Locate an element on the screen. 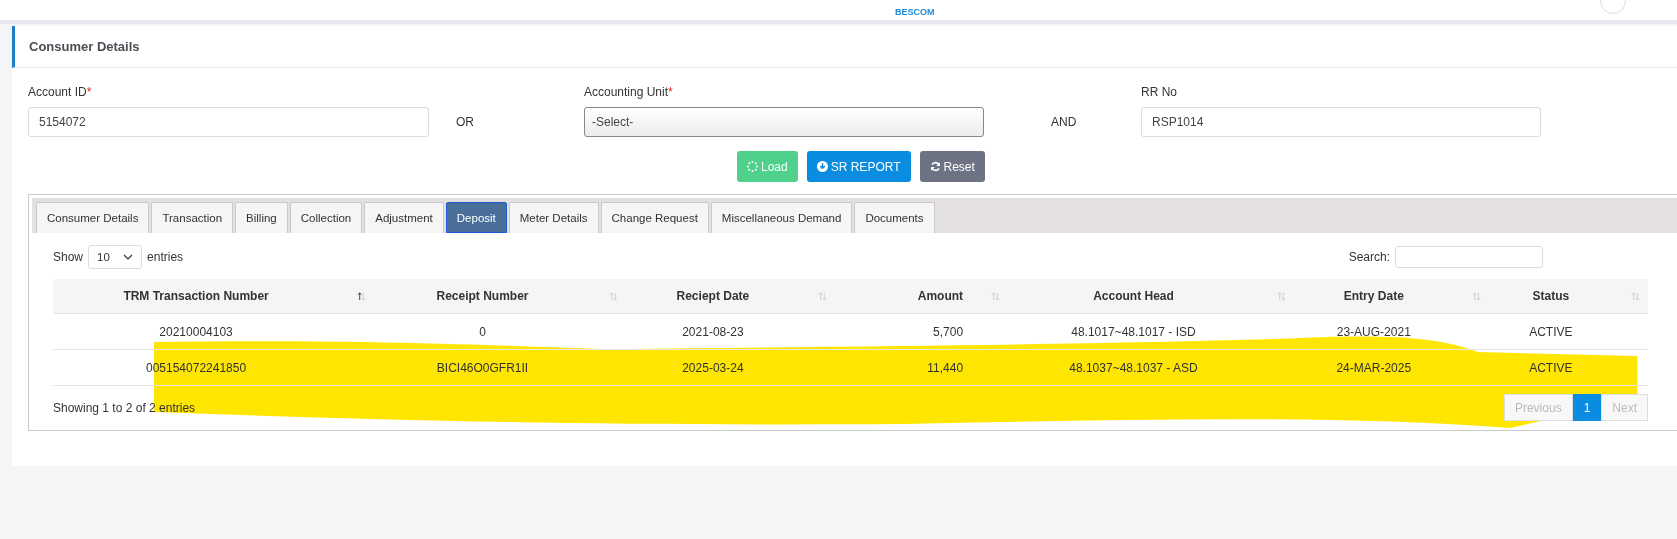 This screenshot has width=1677, height=539. connector-text: AND is located at coordinates (1064, 122).